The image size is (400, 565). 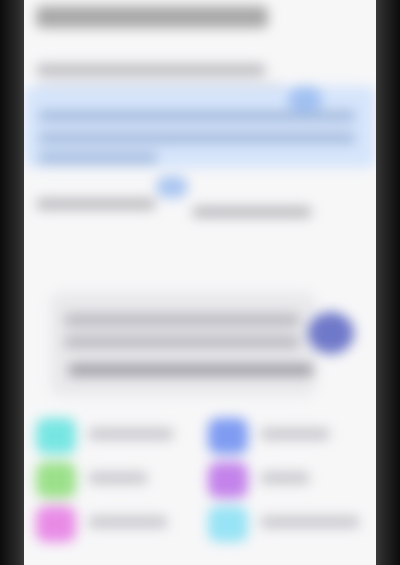 What do you see at coordinates (228, 524) in the screenshot?
I see `light-cyan-app-icon` at bounding box center [228, 524].